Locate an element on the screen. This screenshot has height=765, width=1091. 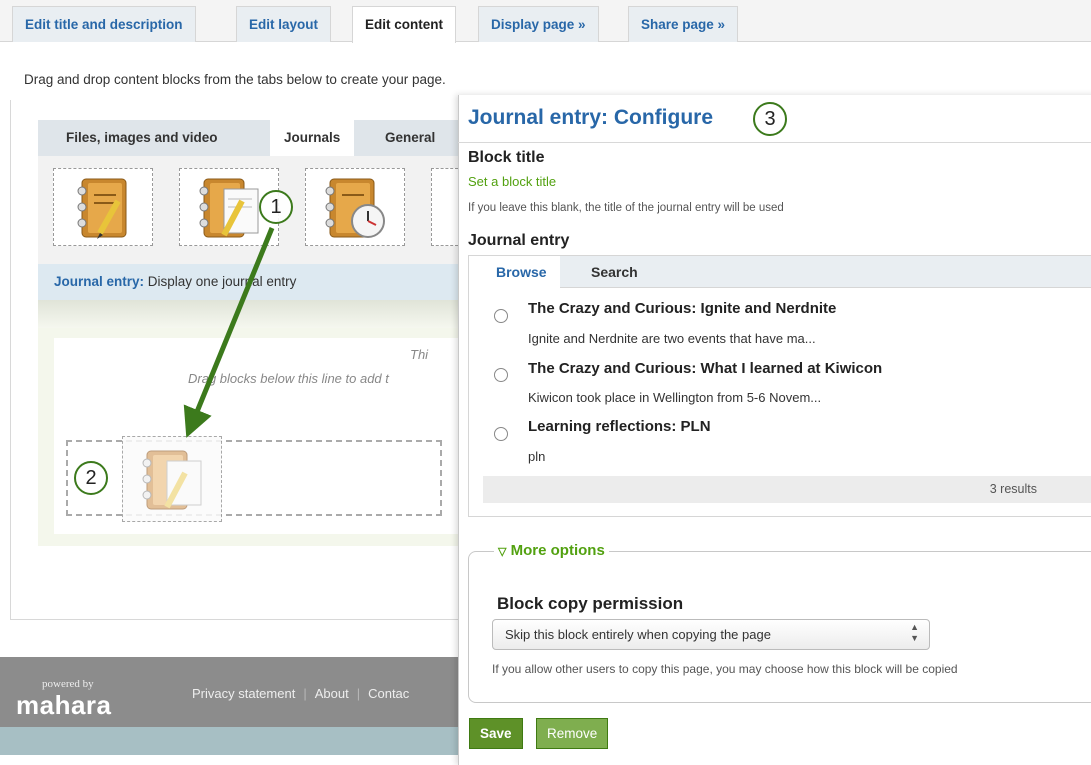
tab-edit-title-description: Edit title and description is located at coordinates (104, 24).